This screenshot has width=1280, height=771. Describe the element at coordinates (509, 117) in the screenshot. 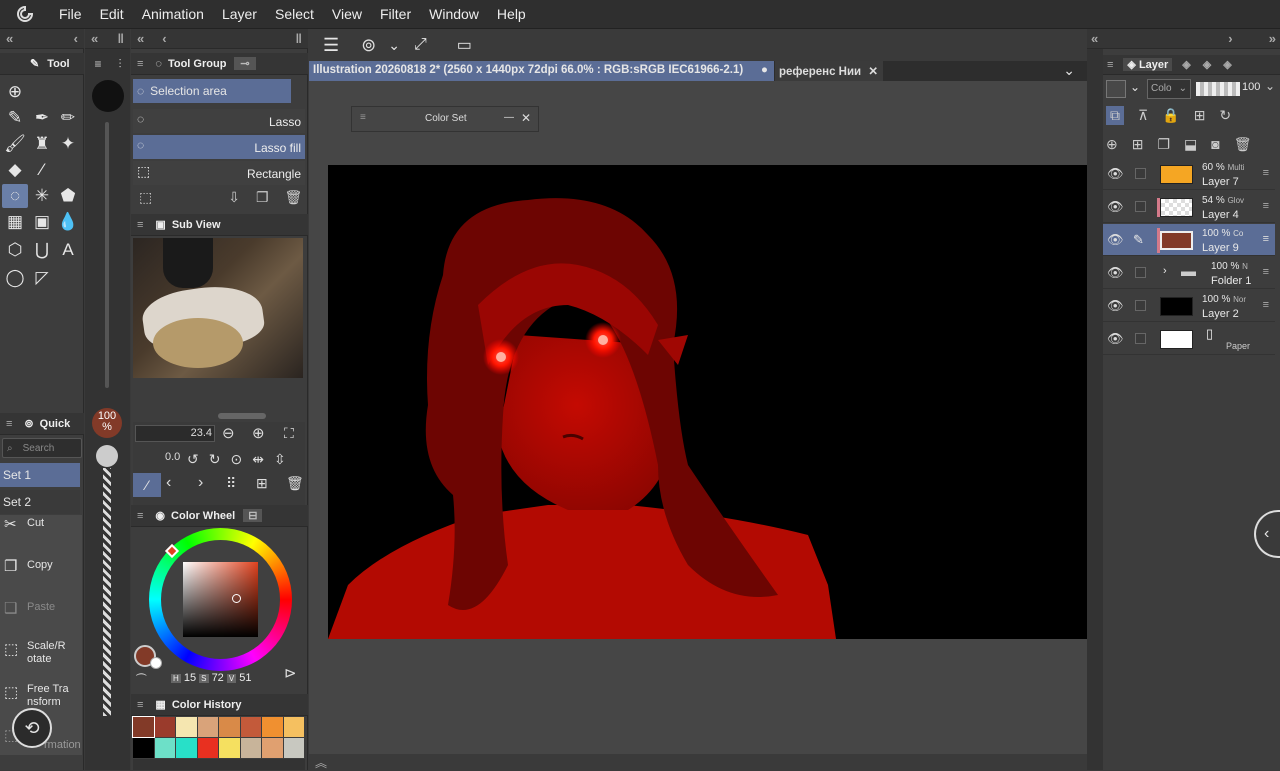

I see `minimize-icon: —` at that location.